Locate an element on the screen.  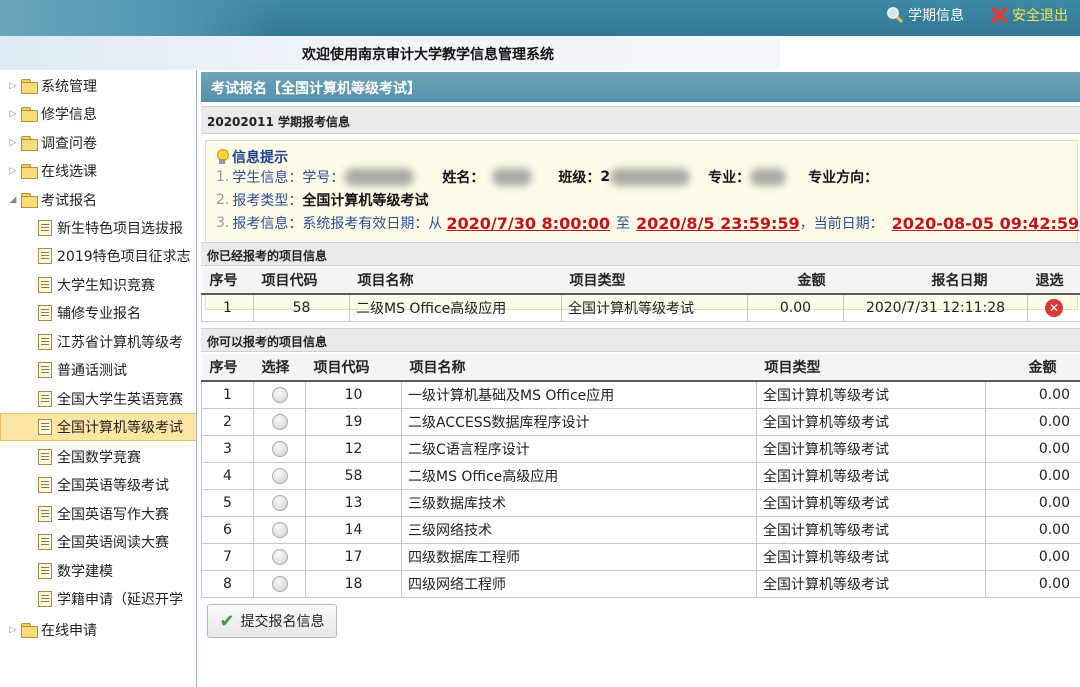
collapse-arrow-icon: ◢ is located at coordinates (13, 200).